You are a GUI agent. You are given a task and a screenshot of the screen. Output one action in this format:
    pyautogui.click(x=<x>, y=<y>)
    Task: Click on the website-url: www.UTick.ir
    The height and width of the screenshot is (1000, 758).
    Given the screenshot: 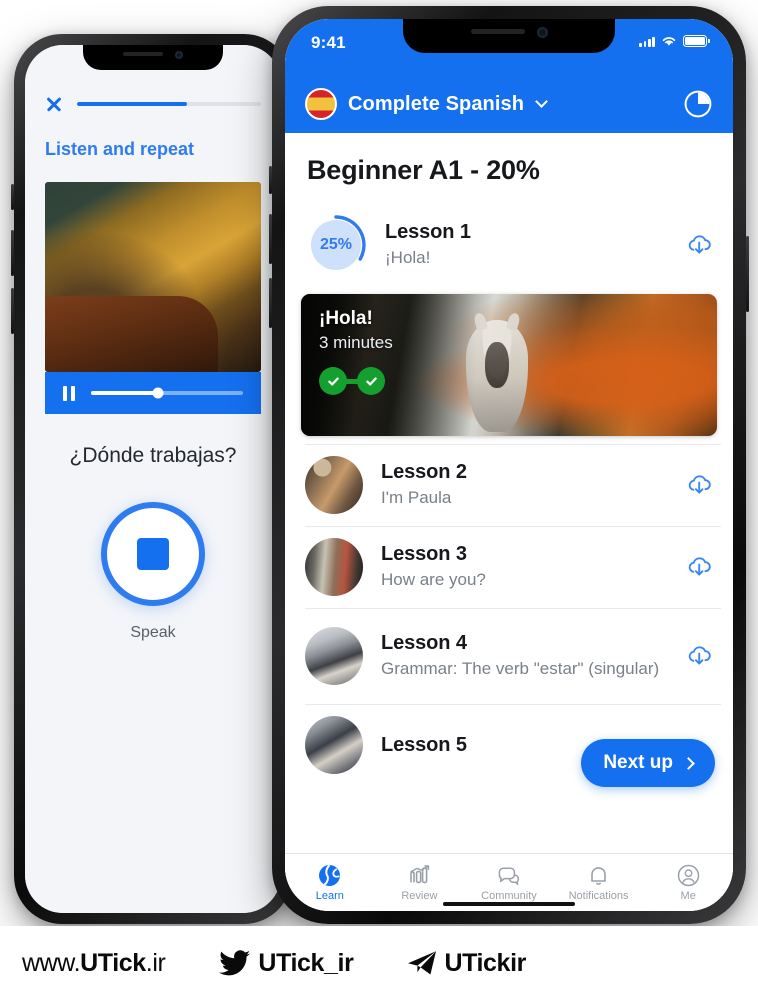 What is the action you would take?
    pyautogui.click(x=94, y=963)
    